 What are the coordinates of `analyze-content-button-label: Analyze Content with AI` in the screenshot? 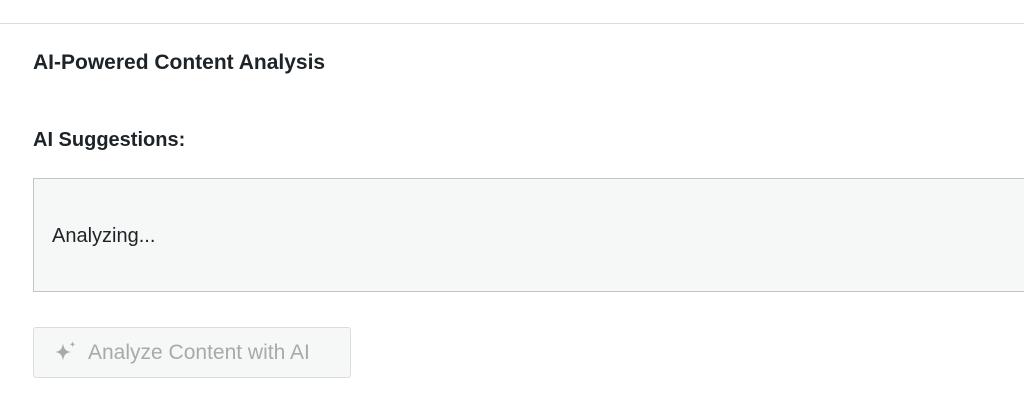 It's located at (199, 352).